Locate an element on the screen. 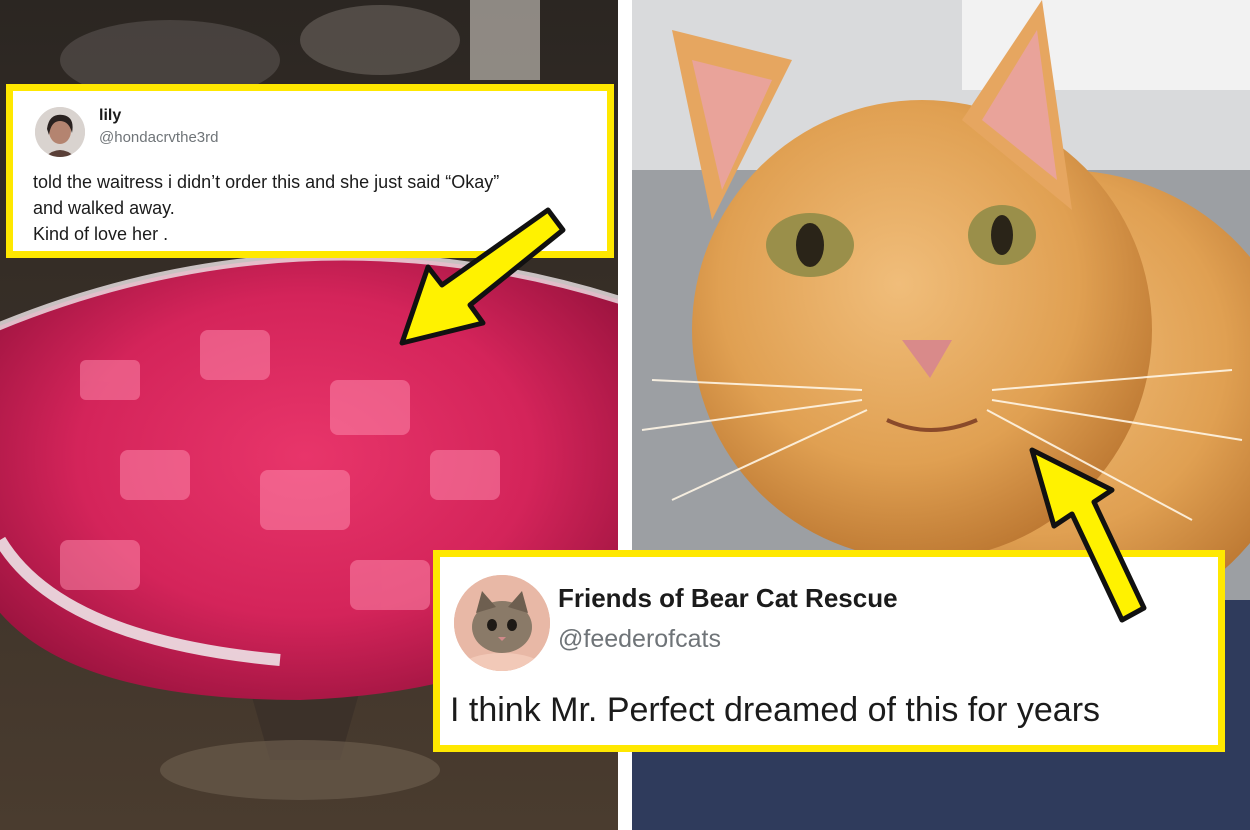 The image size is (1250, 830). user-display-name: lily is located at coordinates (110, 116).